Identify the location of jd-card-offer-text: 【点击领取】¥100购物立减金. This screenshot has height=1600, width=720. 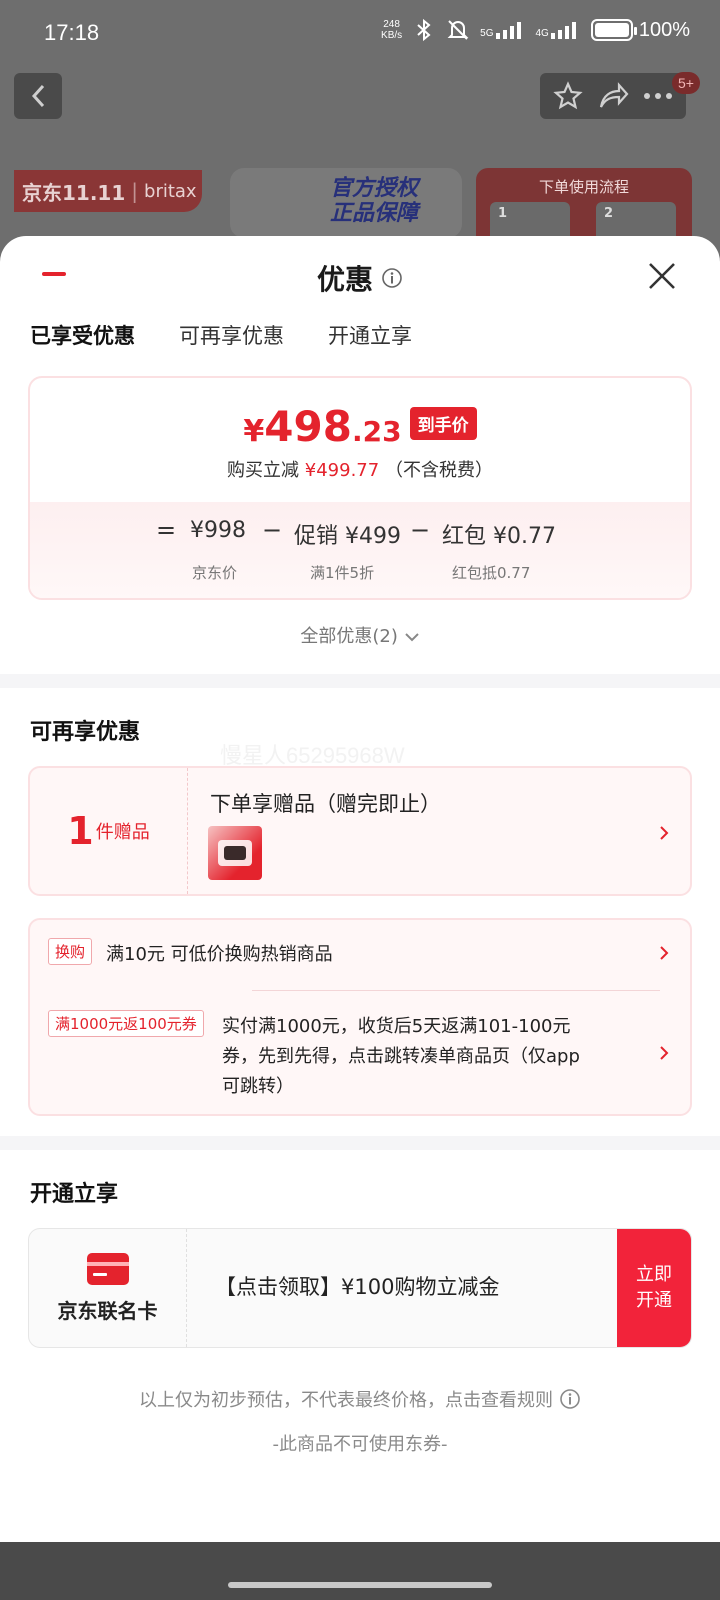
(357, 1287).